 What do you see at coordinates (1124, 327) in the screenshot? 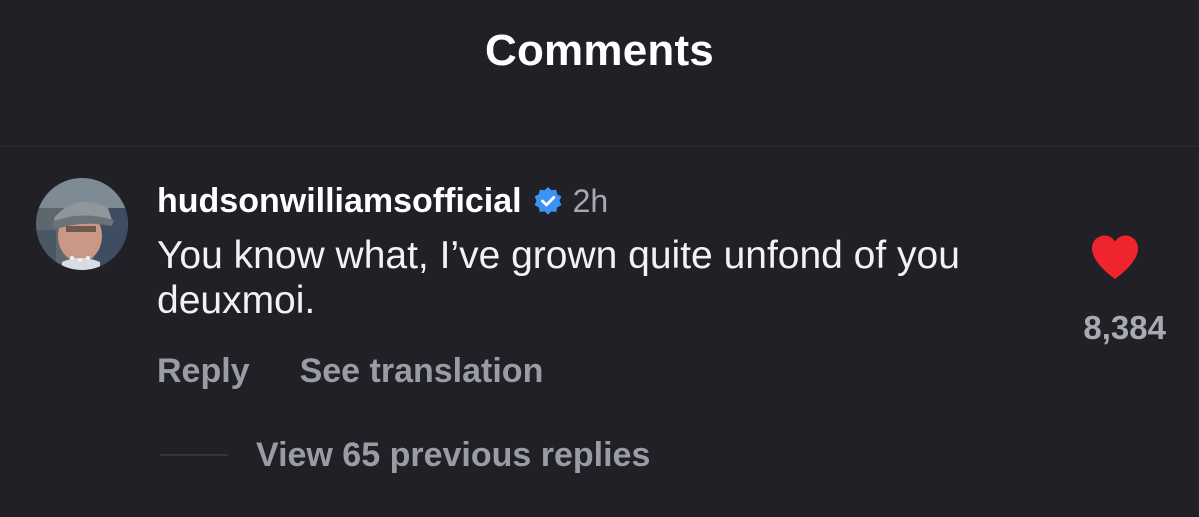
I see `like-count: 8,384` at bounding box center [1124, 327].